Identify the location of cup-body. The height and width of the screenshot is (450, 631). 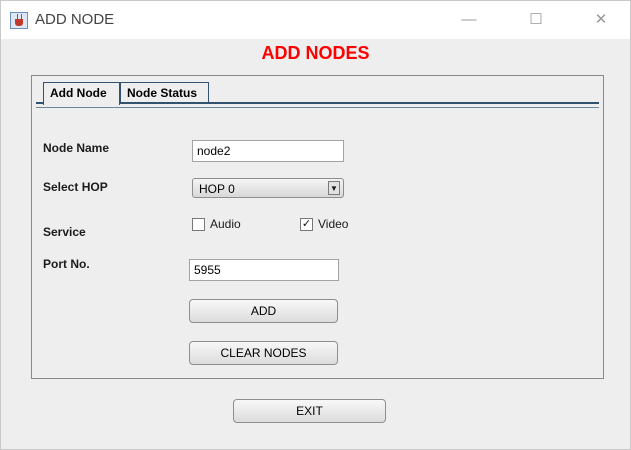
(19, 22).